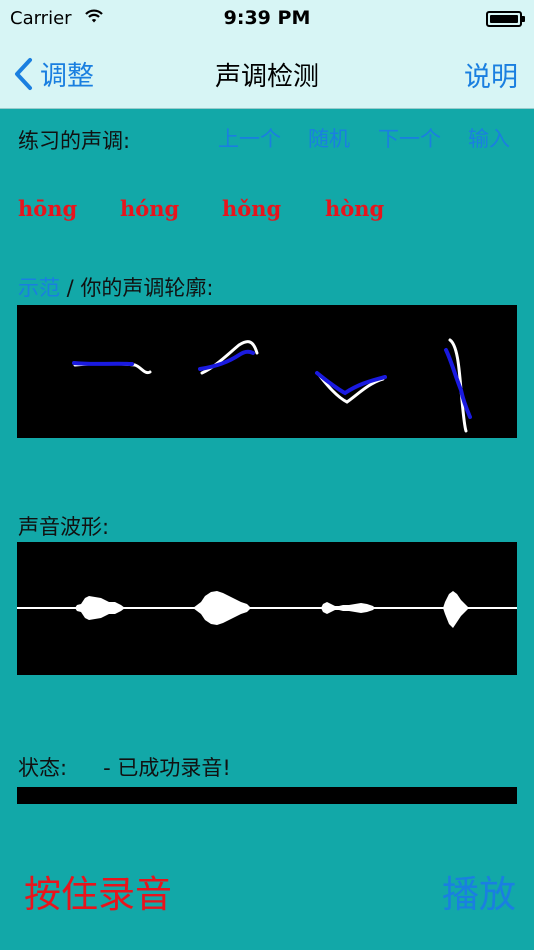 Image resolution: width=534 pixels, height=950 pixels. What do you see at coordinates (64, 527) in the screenshot?
I see `waveform-label: 声音波形:` at bounding box center [64, 527].